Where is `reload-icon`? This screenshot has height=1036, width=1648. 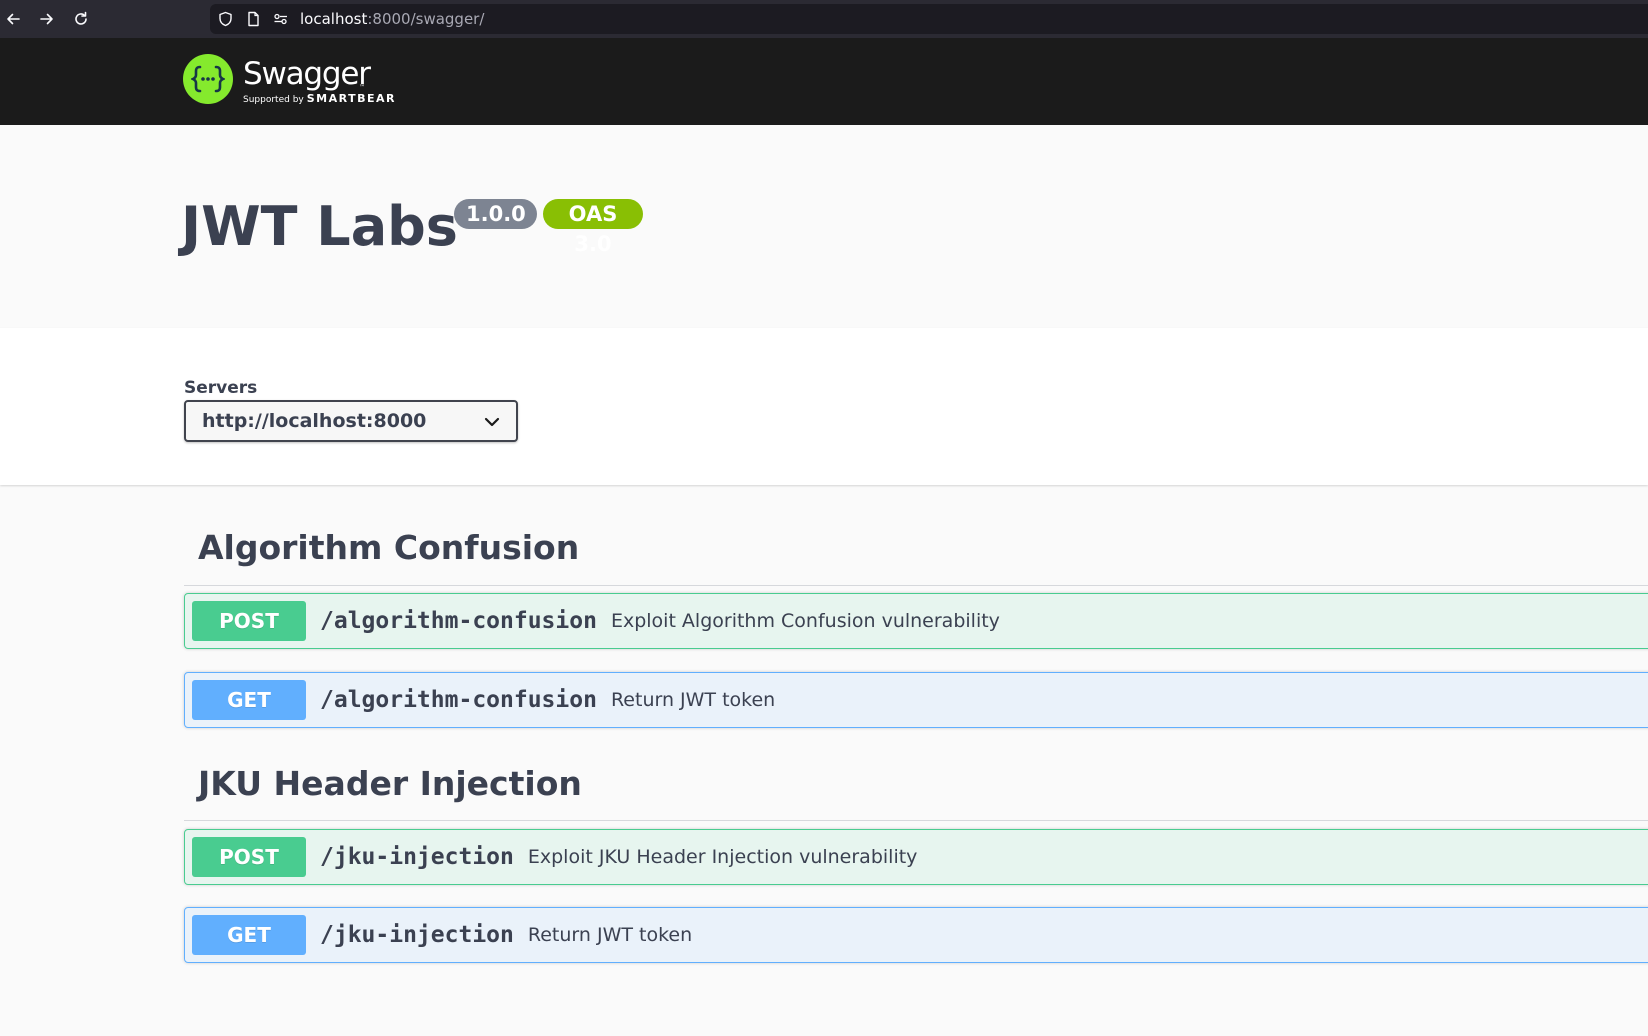 reload-icon is located at coordinates (81, 19).